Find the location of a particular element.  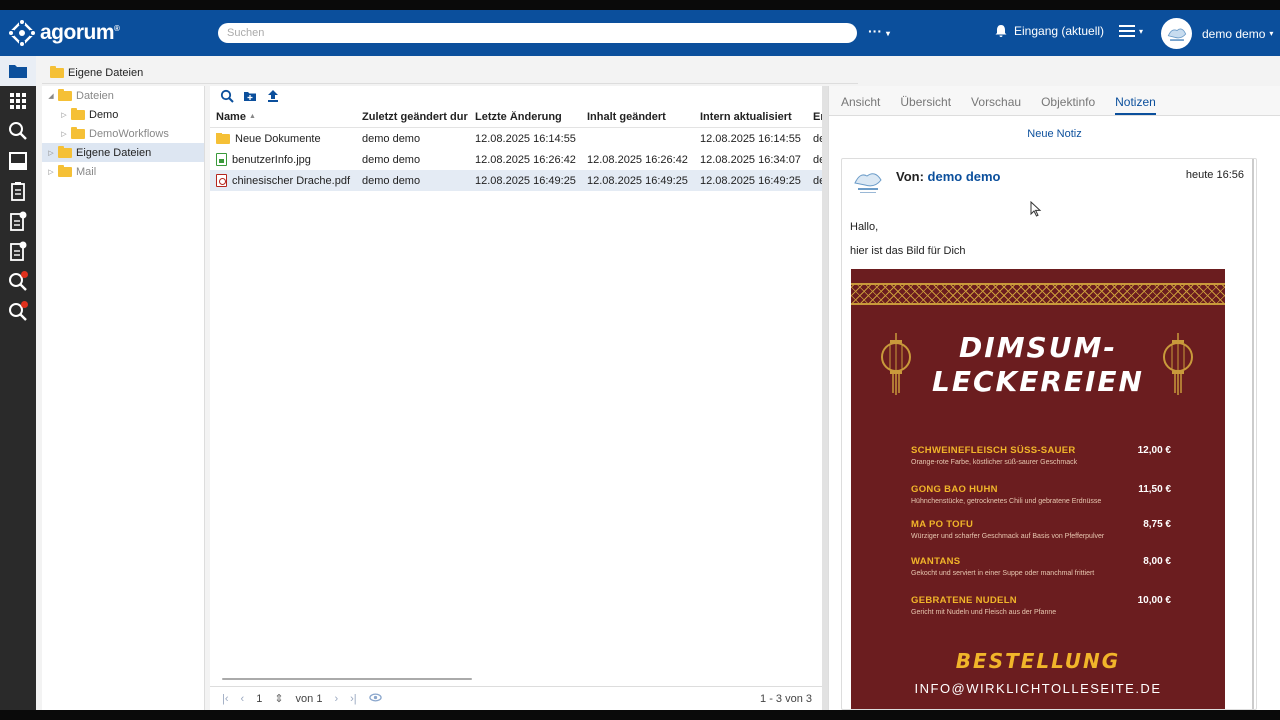

nav-documents-add is located at coordinates (18, 221).